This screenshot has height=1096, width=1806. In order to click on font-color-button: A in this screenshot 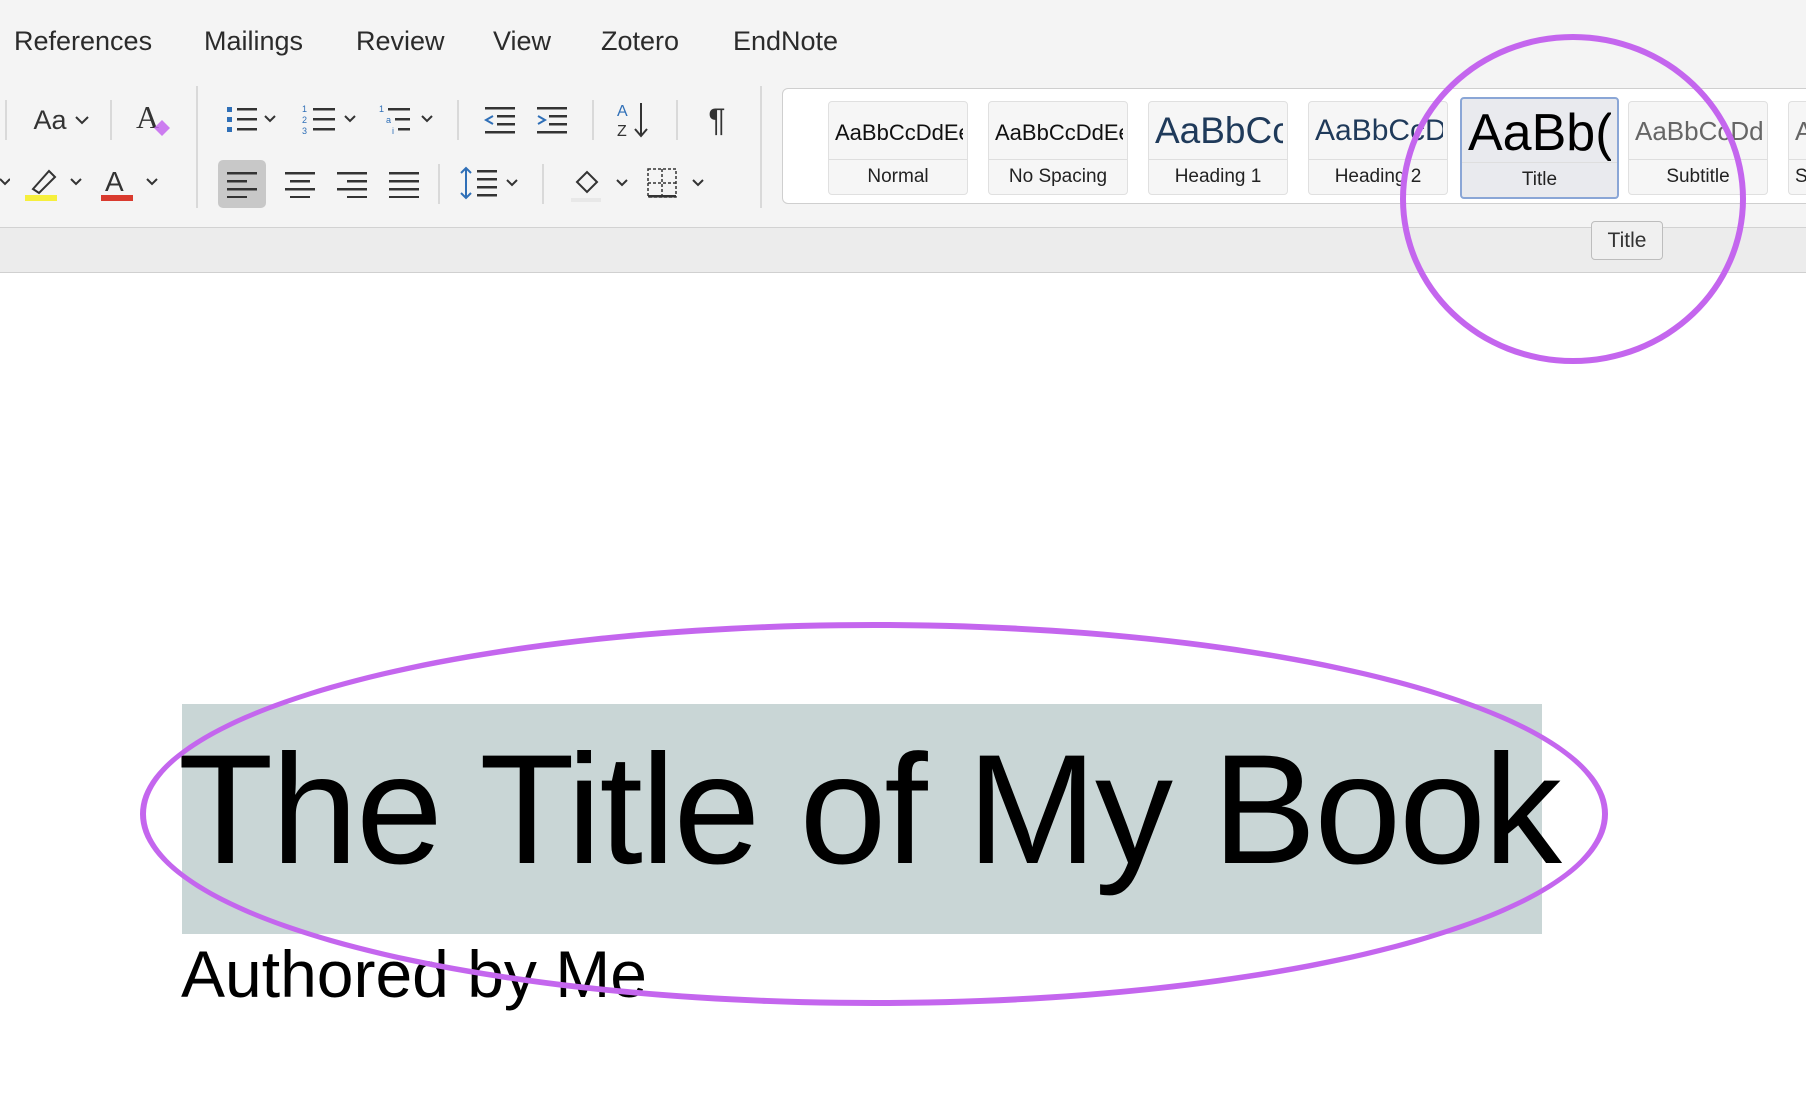, I will do `click(131, 183)`.